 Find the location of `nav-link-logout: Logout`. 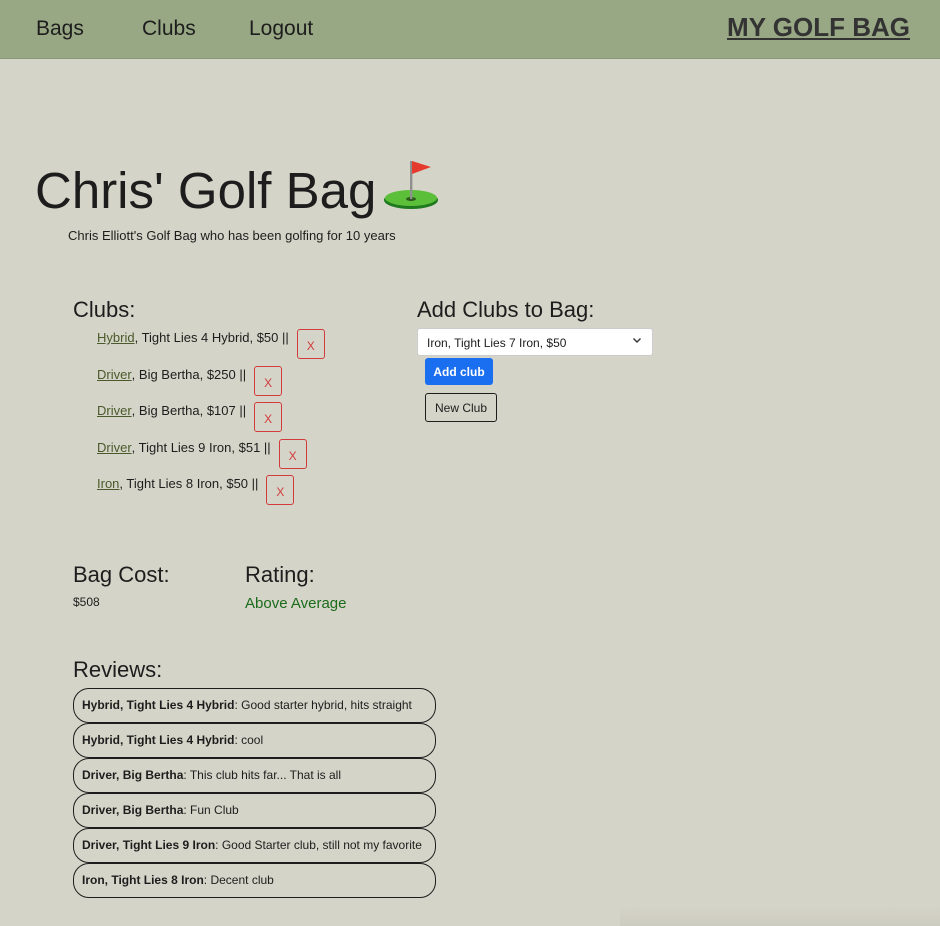

nav-link-logout: Logout is located at coordinates (281, 29).